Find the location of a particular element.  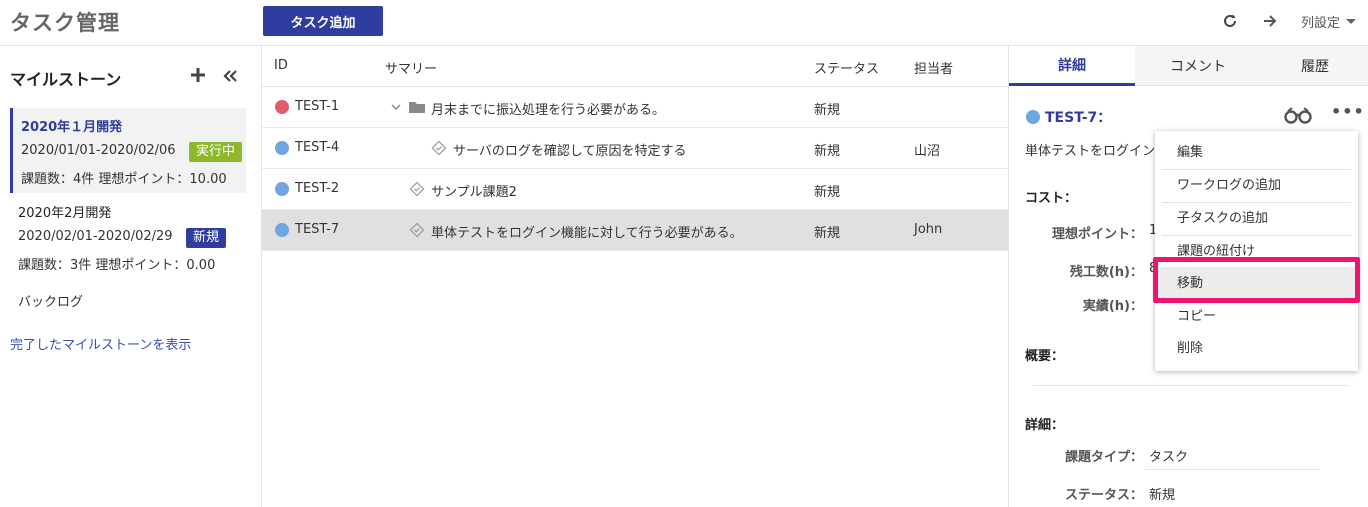

status-badge: 新規 is located at coordinates (206, 238).